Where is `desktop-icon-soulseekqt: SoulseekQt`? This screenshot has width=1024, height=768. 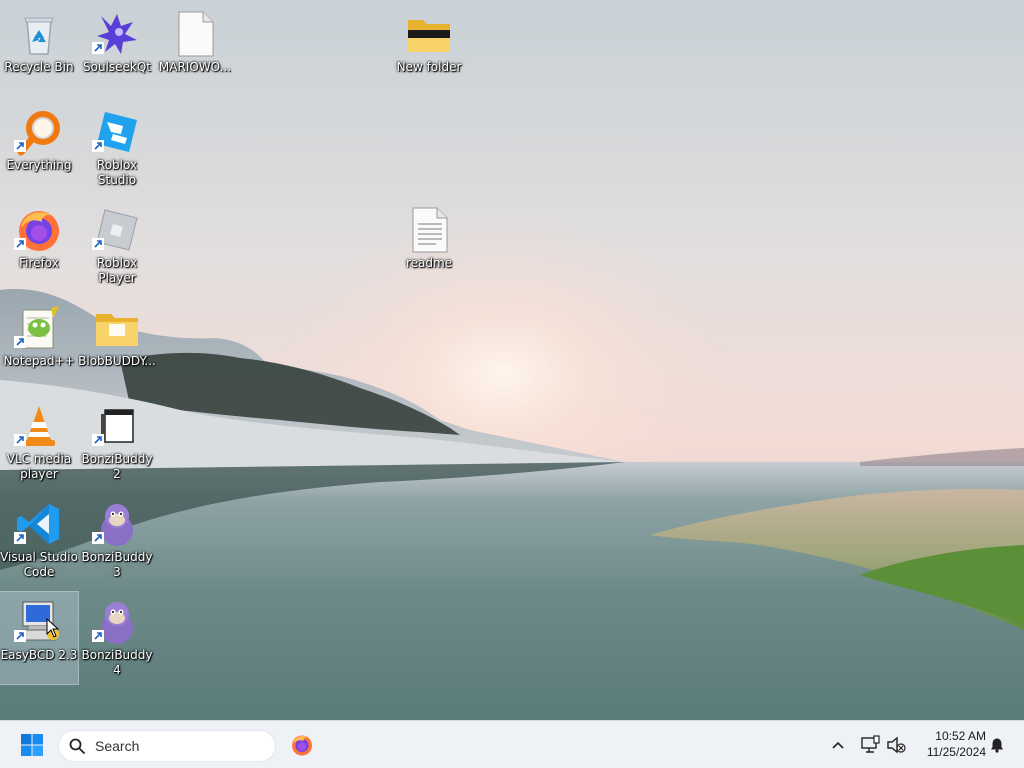 desktop-icon-soulseekqt: SoulseekQt is located at coordinates (117, 50).